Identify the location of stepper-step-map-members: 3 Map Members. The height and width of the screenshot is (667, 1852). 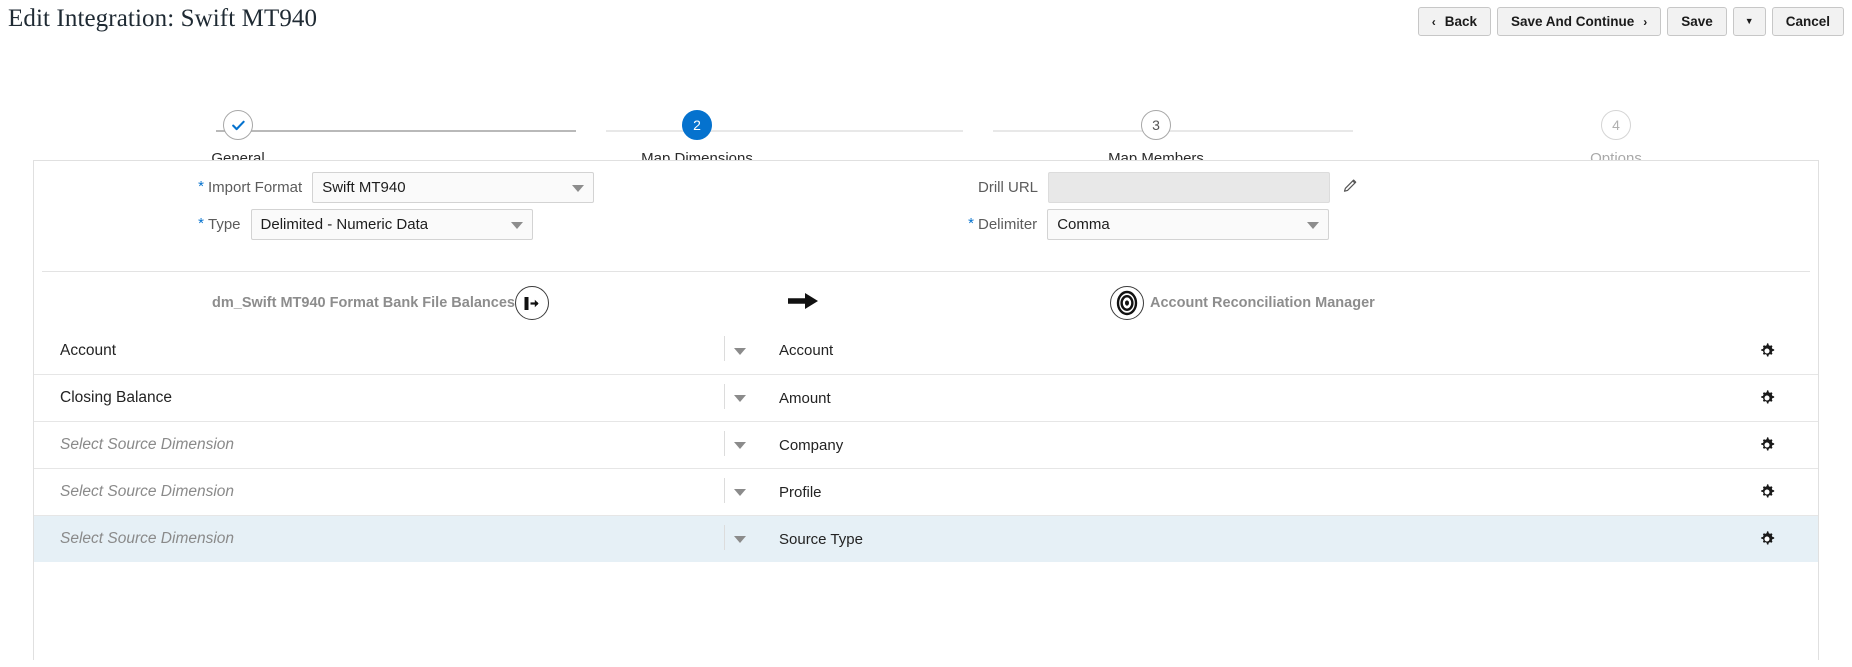
(1156, 138).